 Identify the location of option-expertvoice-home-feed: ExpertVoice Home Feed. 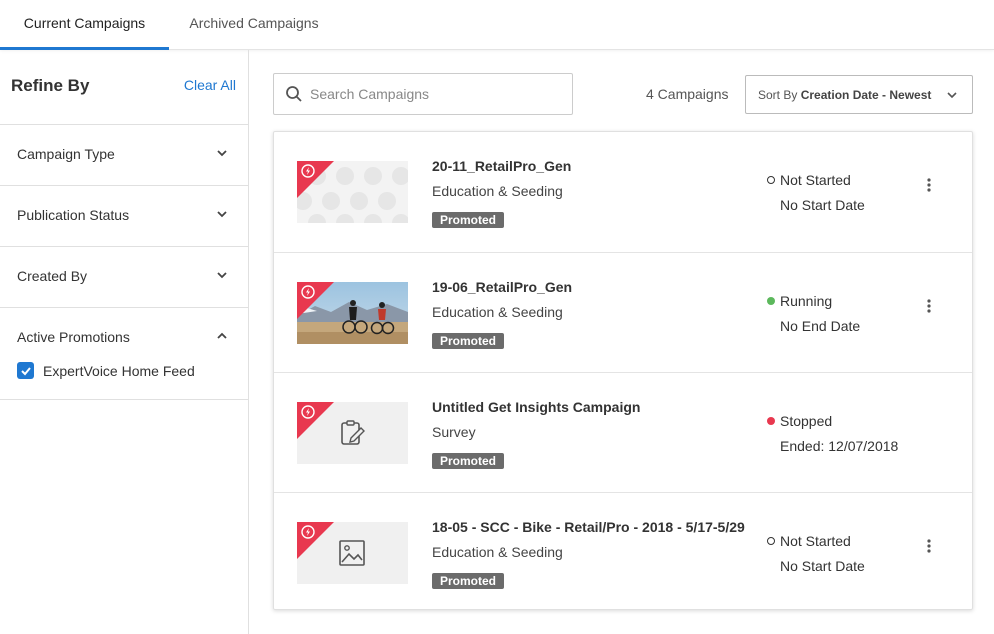
(106, 370).